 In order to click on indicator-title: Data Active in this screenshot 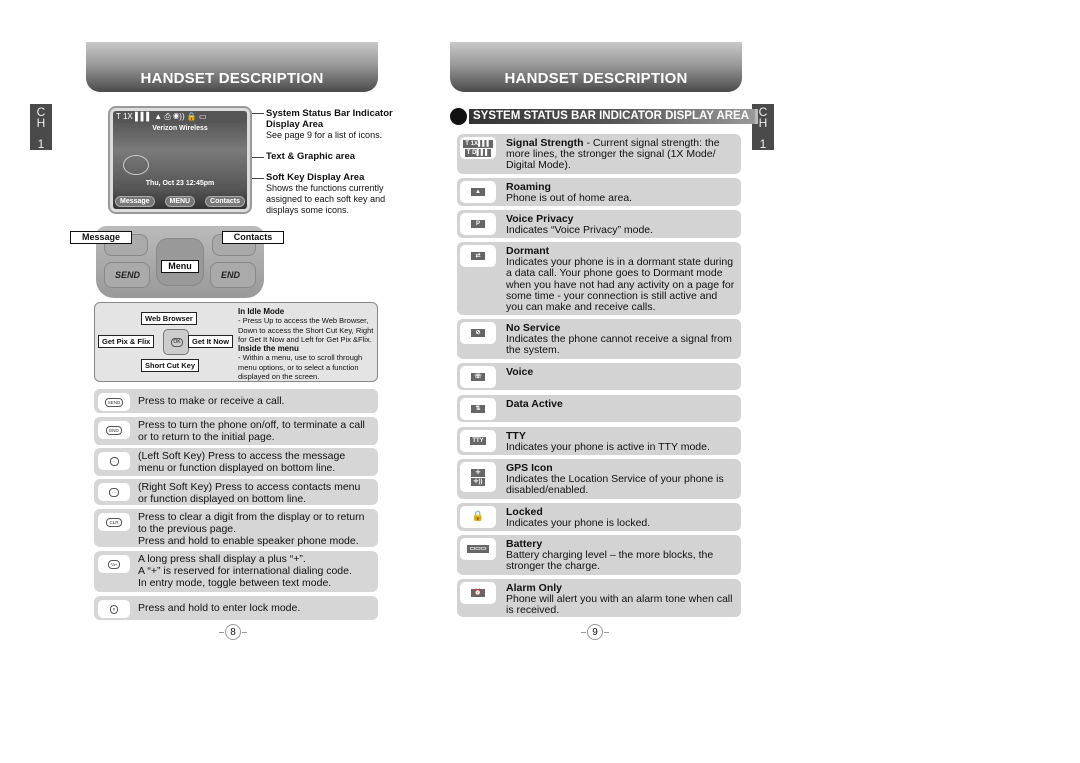, I will do `click(534, 404)`.